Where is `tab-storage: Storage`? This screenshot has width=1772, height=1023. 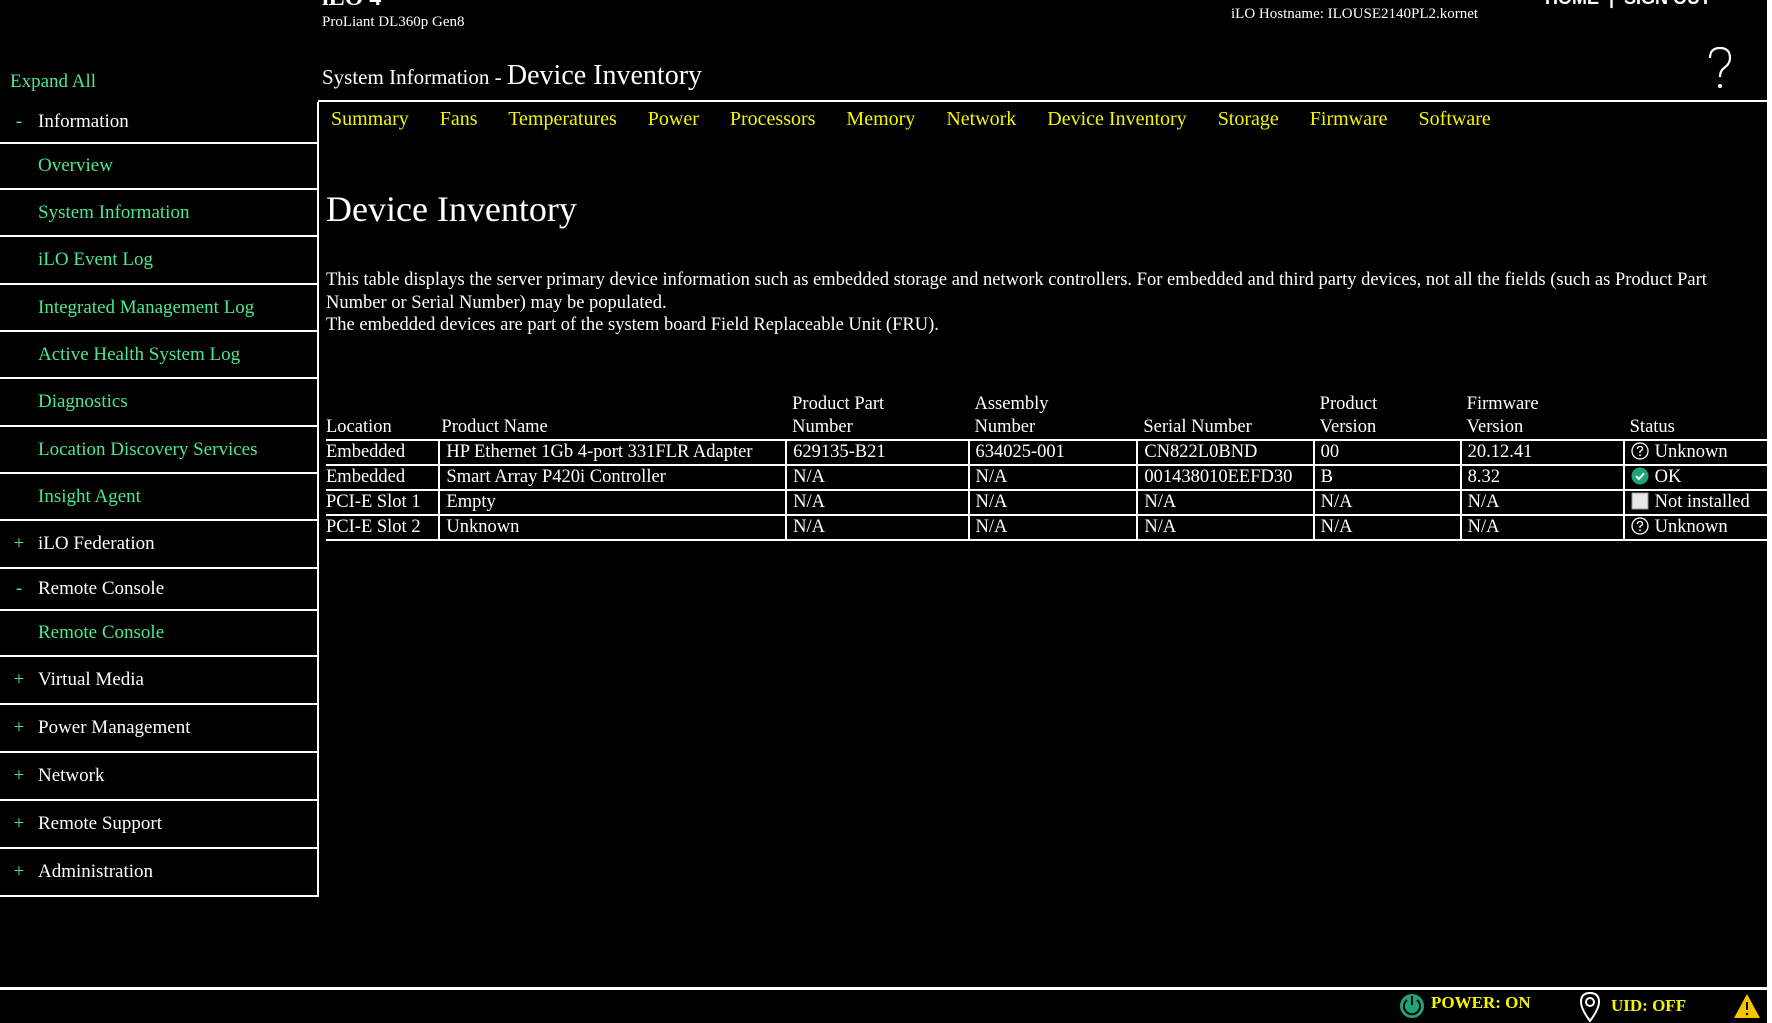
tab-storage: Storage is located at coordinates (1248, 119).